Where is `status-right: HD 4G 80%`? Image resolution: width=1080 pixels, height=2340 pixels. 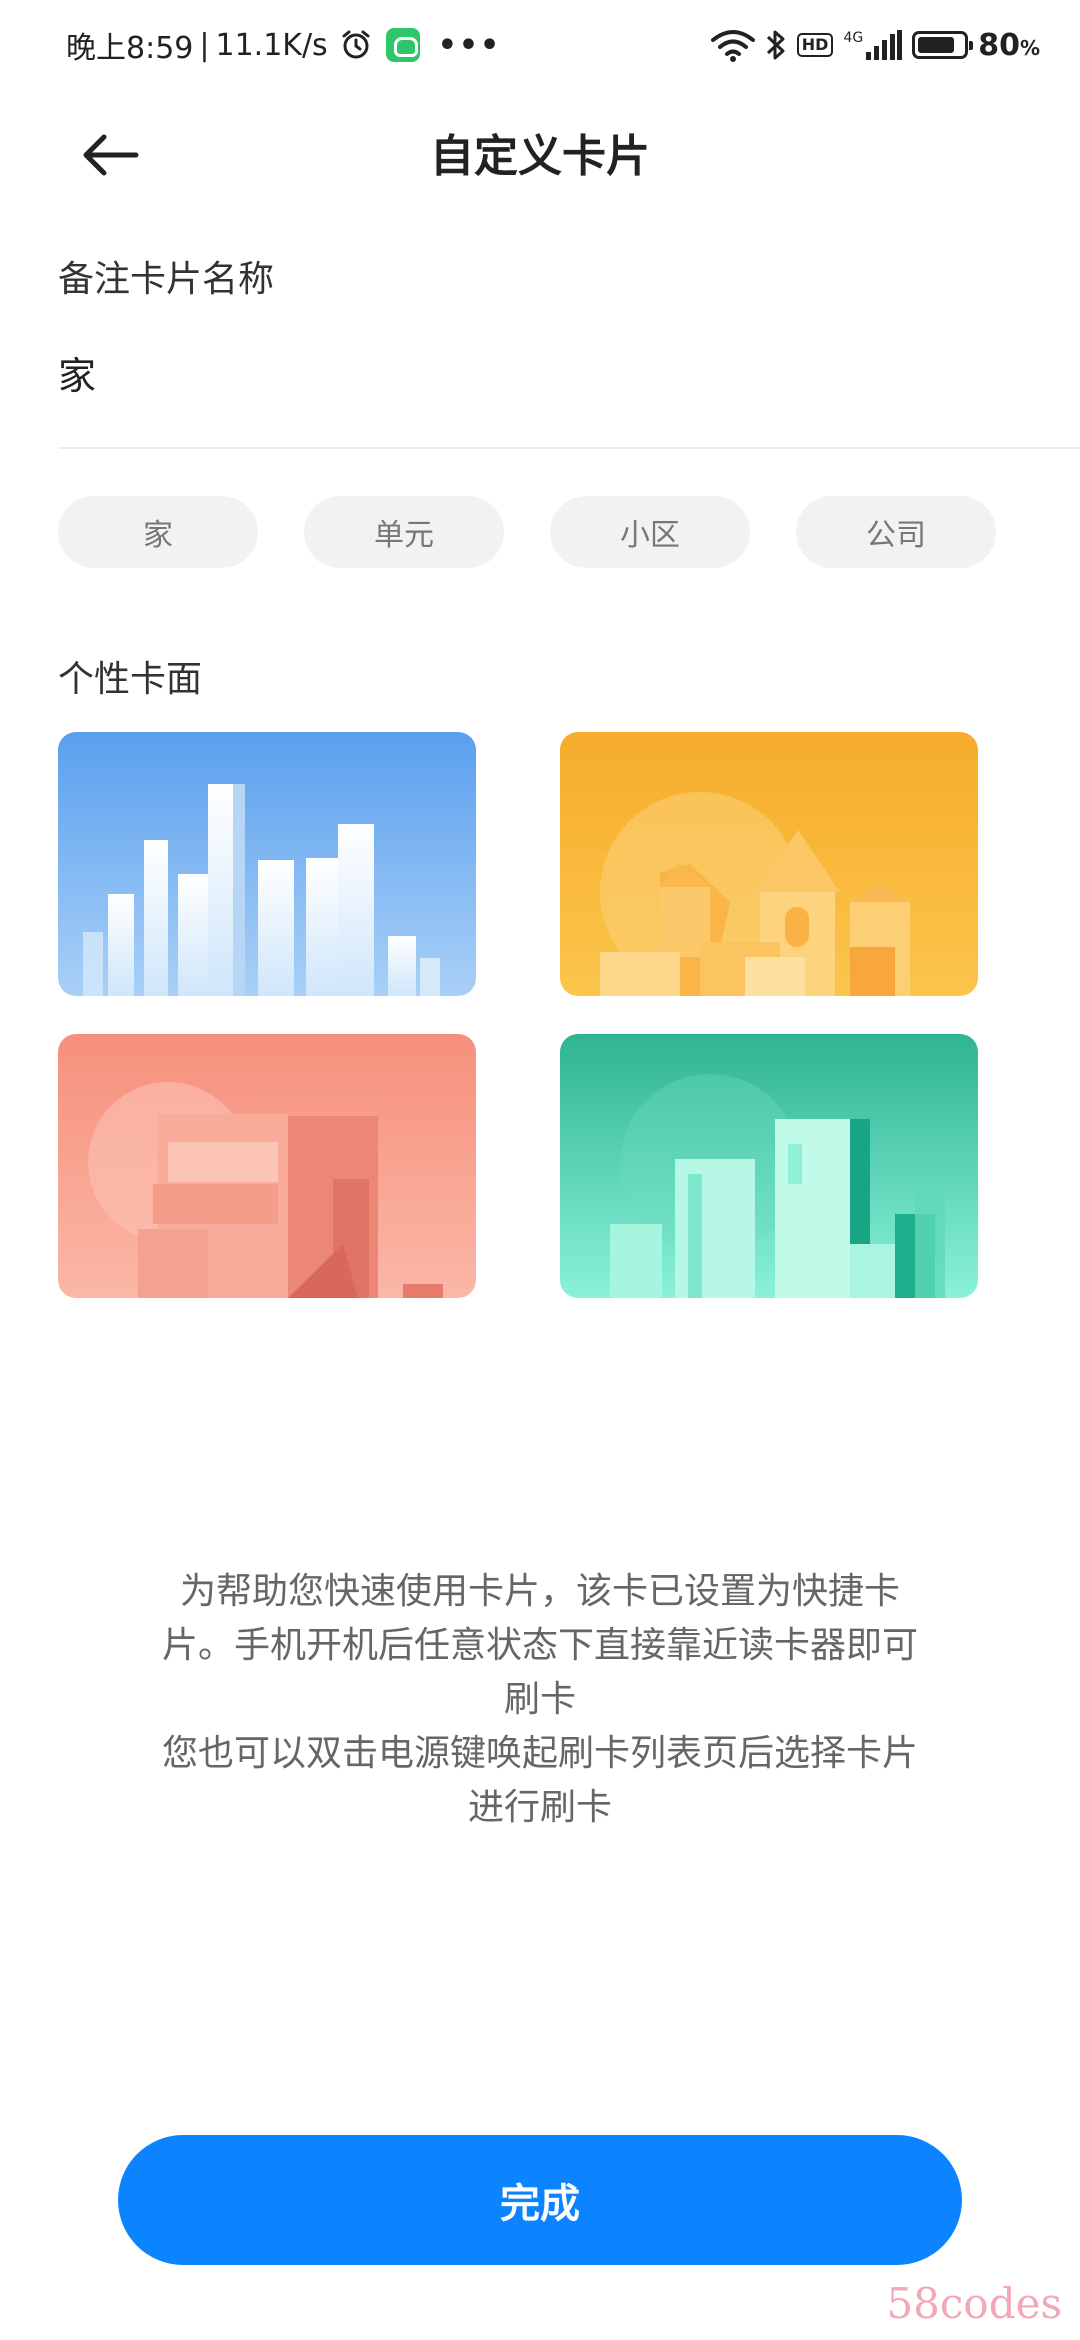 status-right: HD 4G 80% is located at coordinates (875, 45).